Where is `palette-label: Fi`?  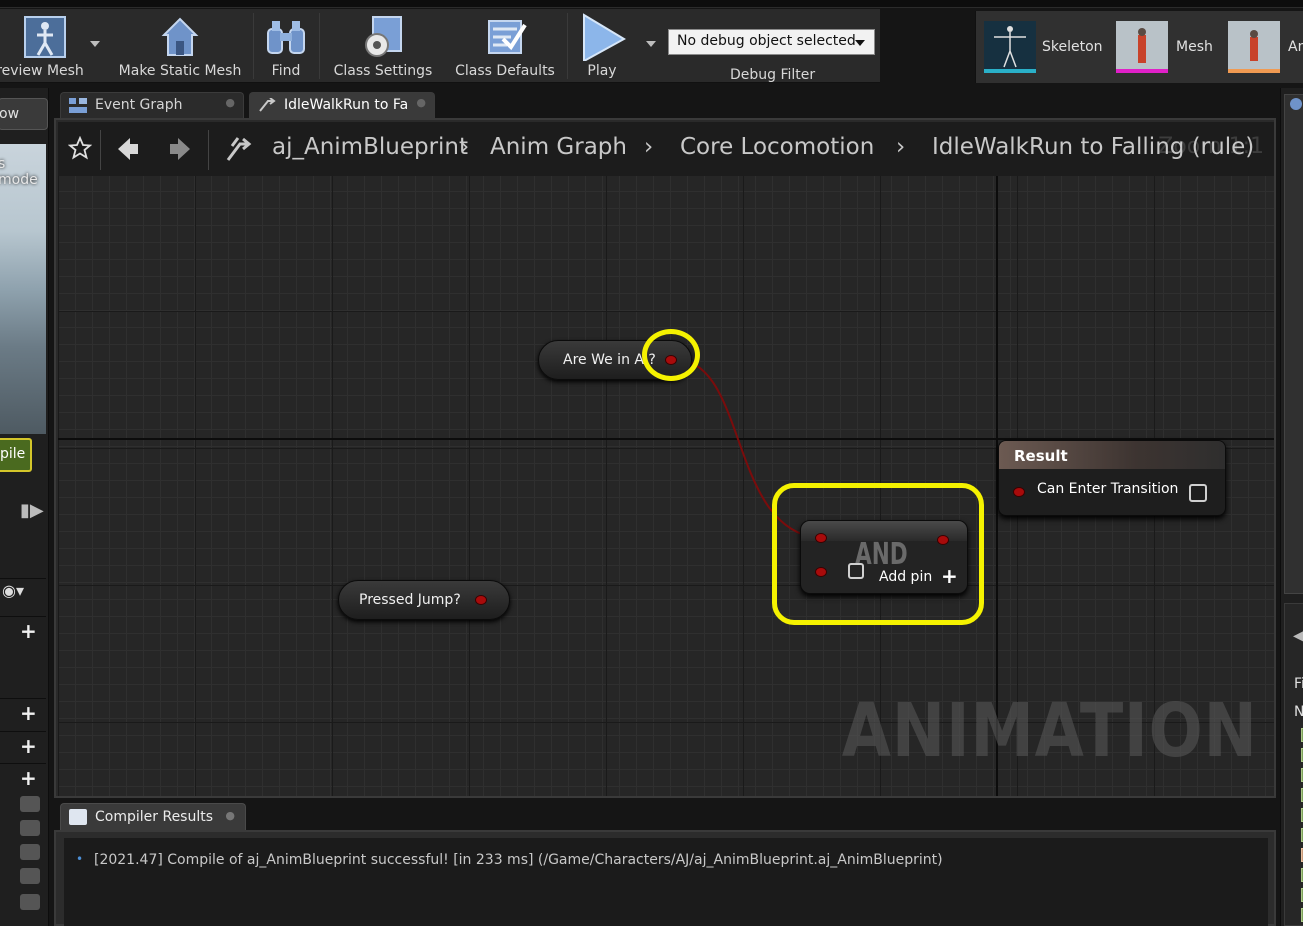 palette-label: Fi is located at coordinates (1298, 684).